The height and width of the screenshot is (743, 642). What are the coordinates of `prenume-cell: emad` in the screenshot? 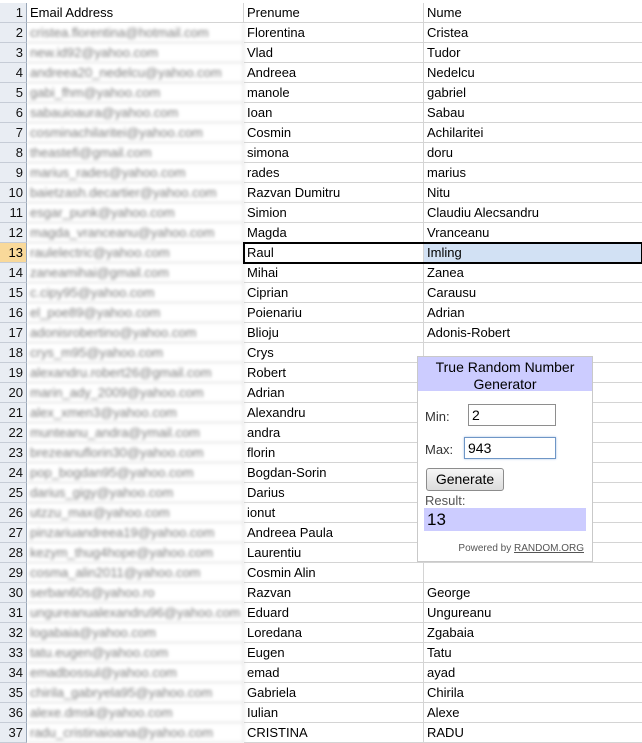 It's located at (334, 673).